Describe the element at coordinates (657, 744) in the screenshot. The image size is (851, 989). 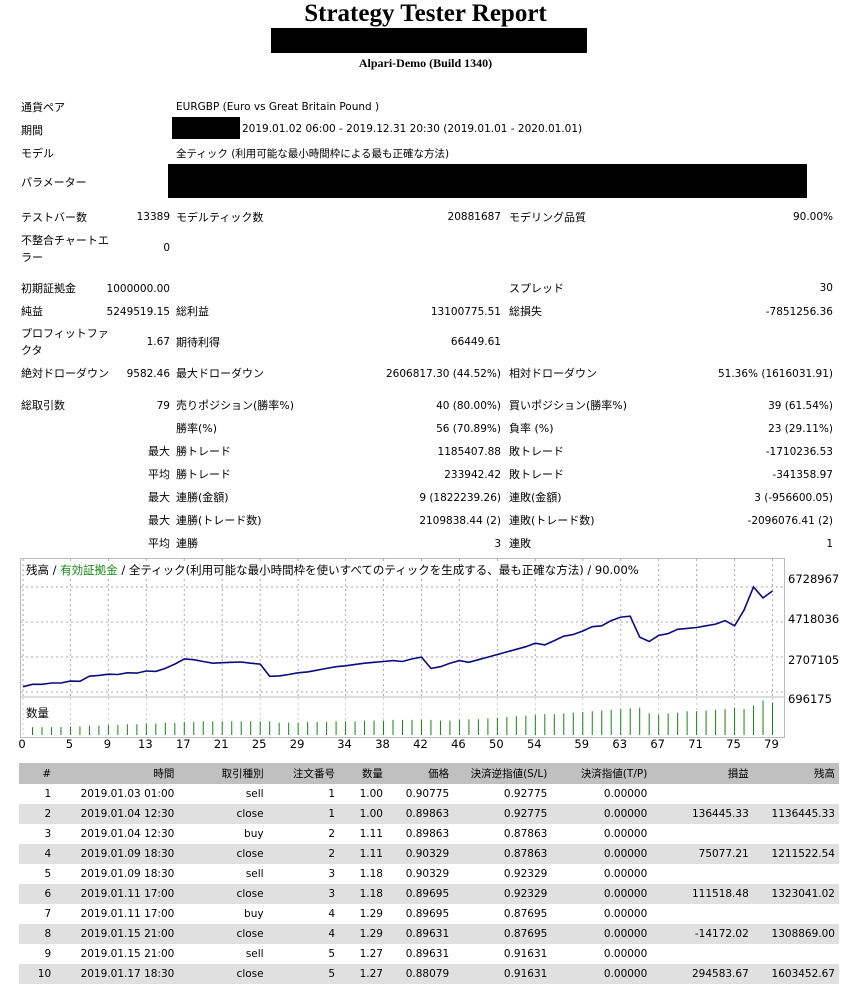
I see `x-tick-label: 67` at that location.